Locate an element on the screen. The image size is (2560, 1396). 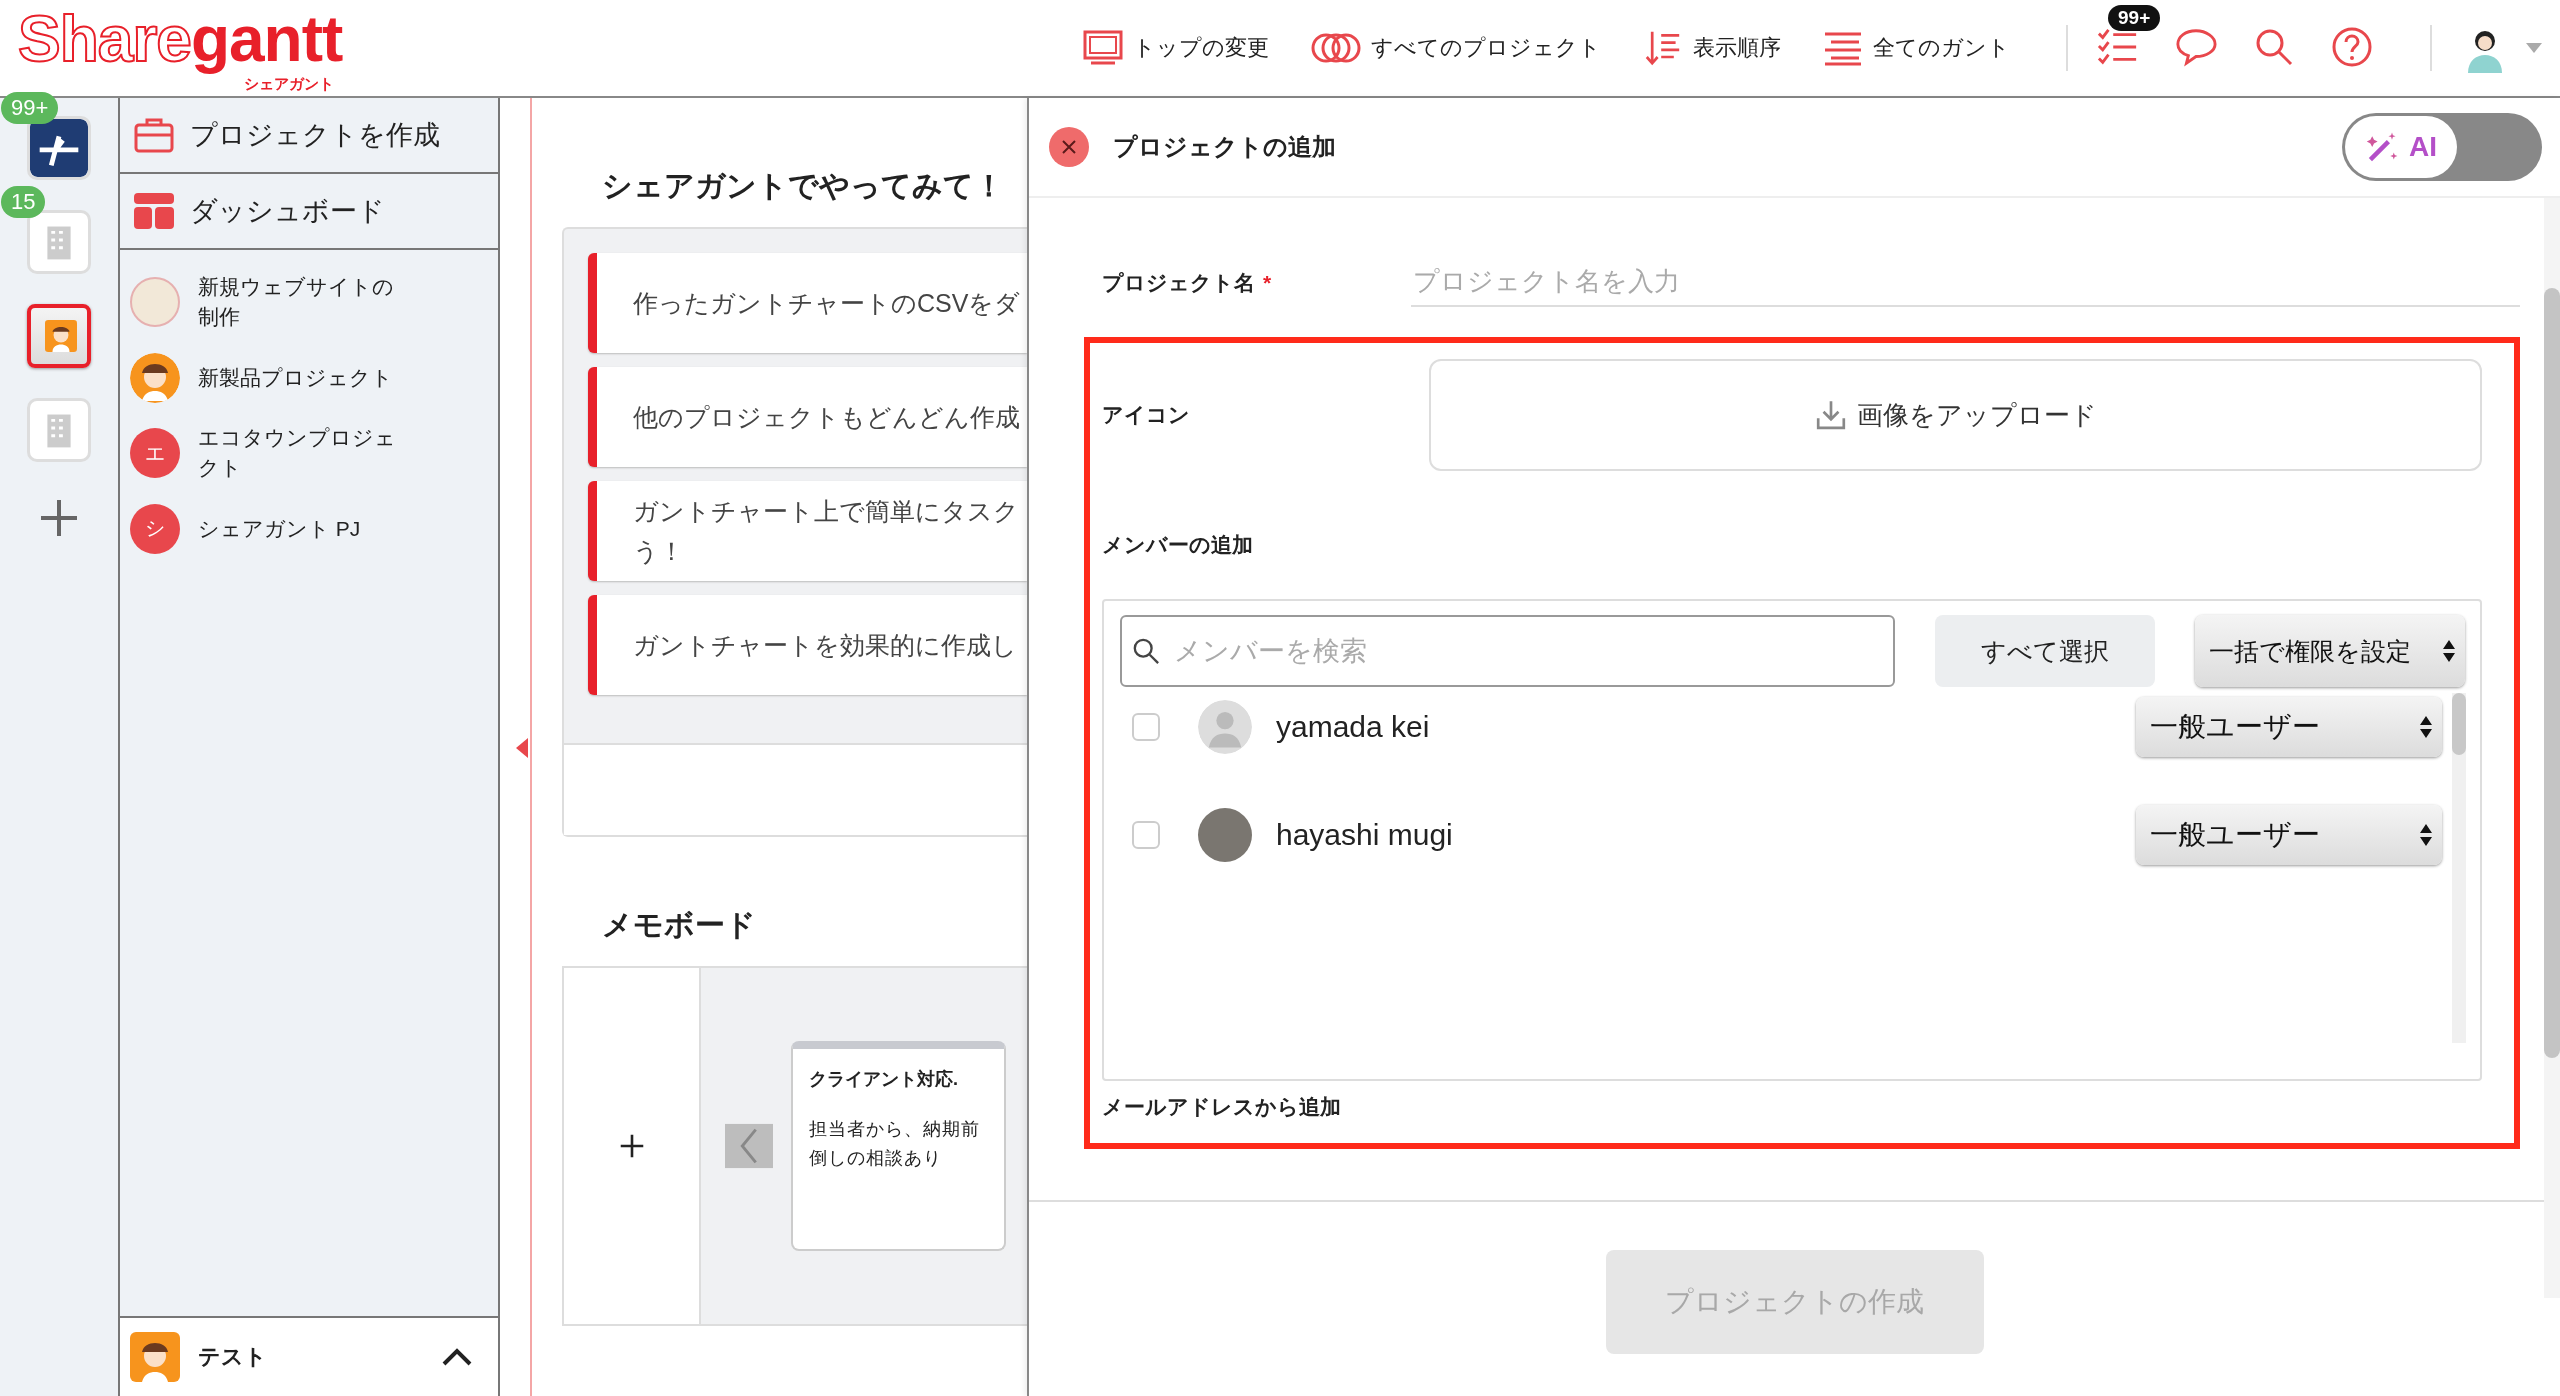
nav-link: トップの変更 is located at coordinates (1176, 48).